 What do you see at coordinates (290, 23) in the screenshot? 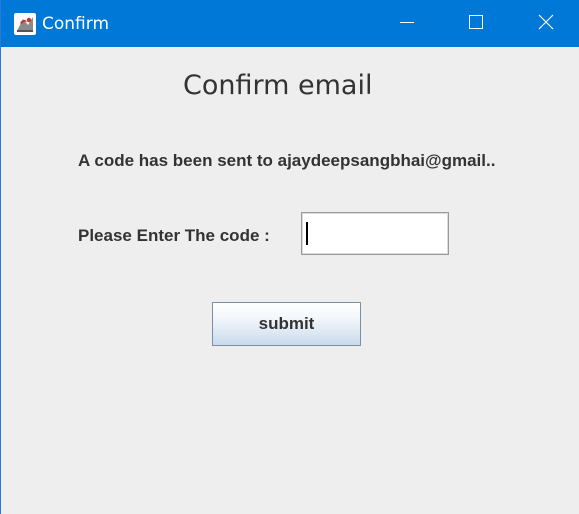
I see `title-bar: Confirm` at bounding box center [290, 23].